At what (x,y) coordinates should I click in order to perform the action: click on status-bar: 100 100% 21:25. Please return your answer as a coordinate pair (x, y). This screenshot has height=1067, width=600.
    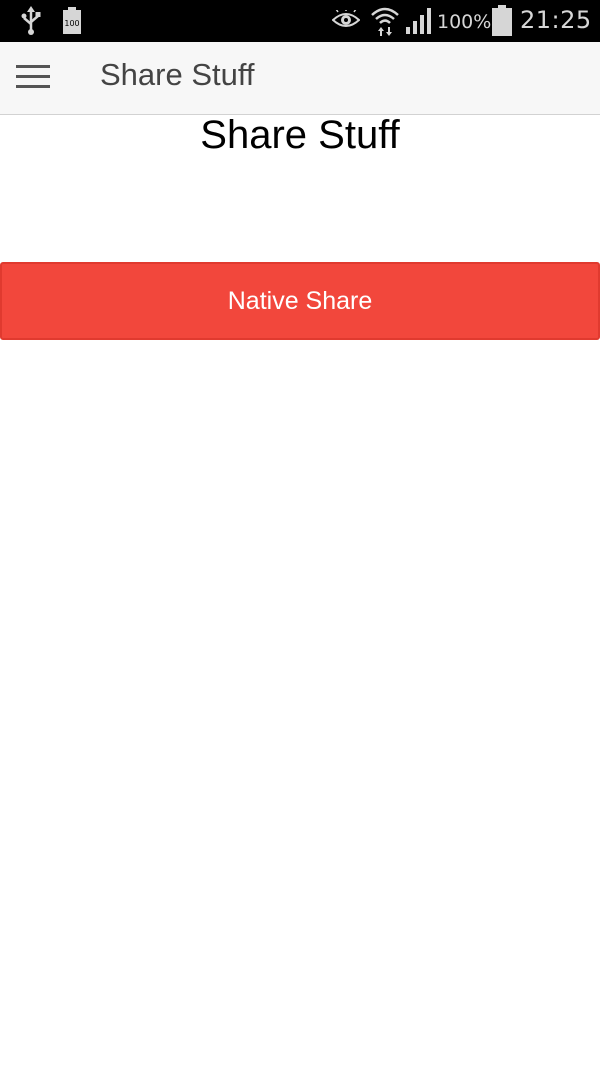
    Looking at the image, I should click on (300, 21).